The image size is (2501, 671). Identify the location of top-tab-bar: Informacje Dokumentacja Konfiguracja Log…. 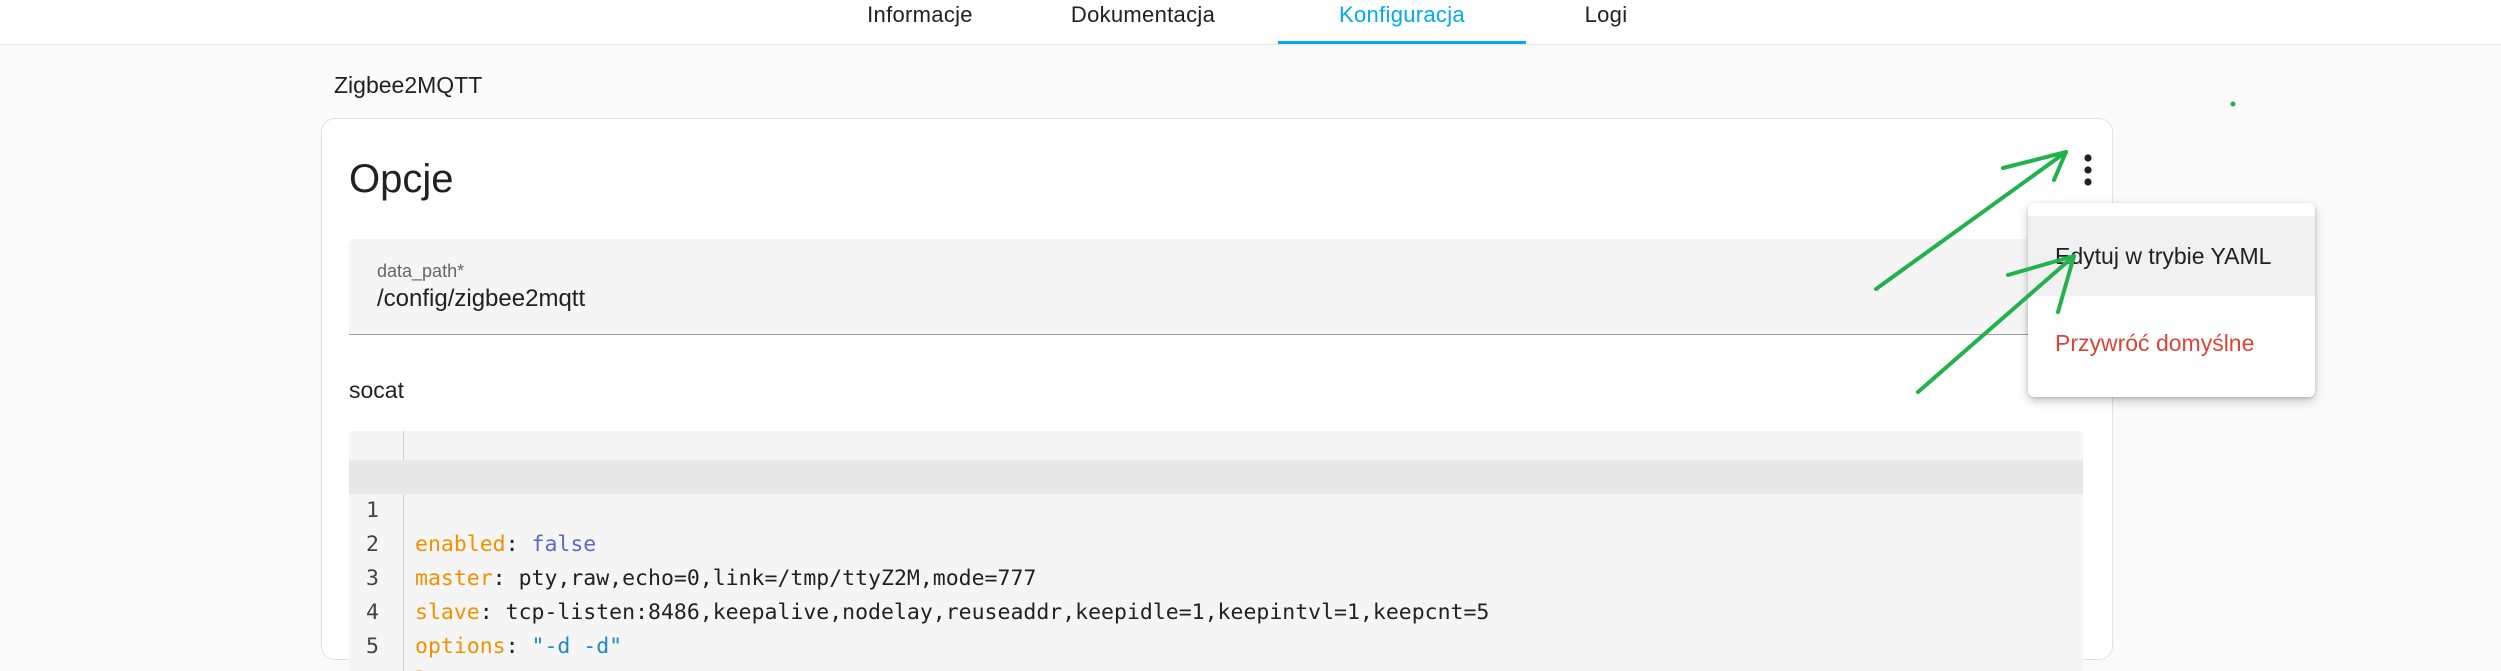
(1250, 22).